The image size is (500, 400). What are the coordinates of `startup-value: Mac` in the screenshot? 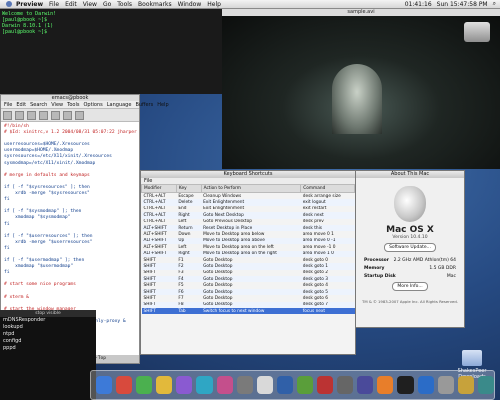 It's located at (451, 276).